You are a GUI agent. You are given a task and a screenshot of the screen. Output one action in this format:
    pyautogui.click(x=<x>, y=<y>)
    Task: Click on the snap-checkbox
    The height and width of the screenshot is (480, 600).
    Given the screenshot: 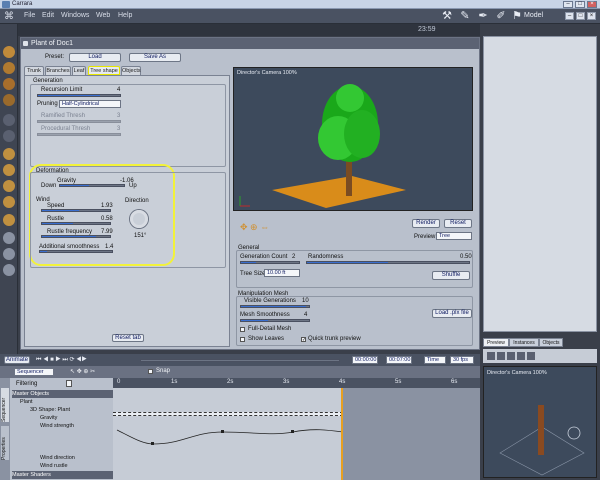 What is the action you would take?
    pyautogui.click(x=150, y=371)
    